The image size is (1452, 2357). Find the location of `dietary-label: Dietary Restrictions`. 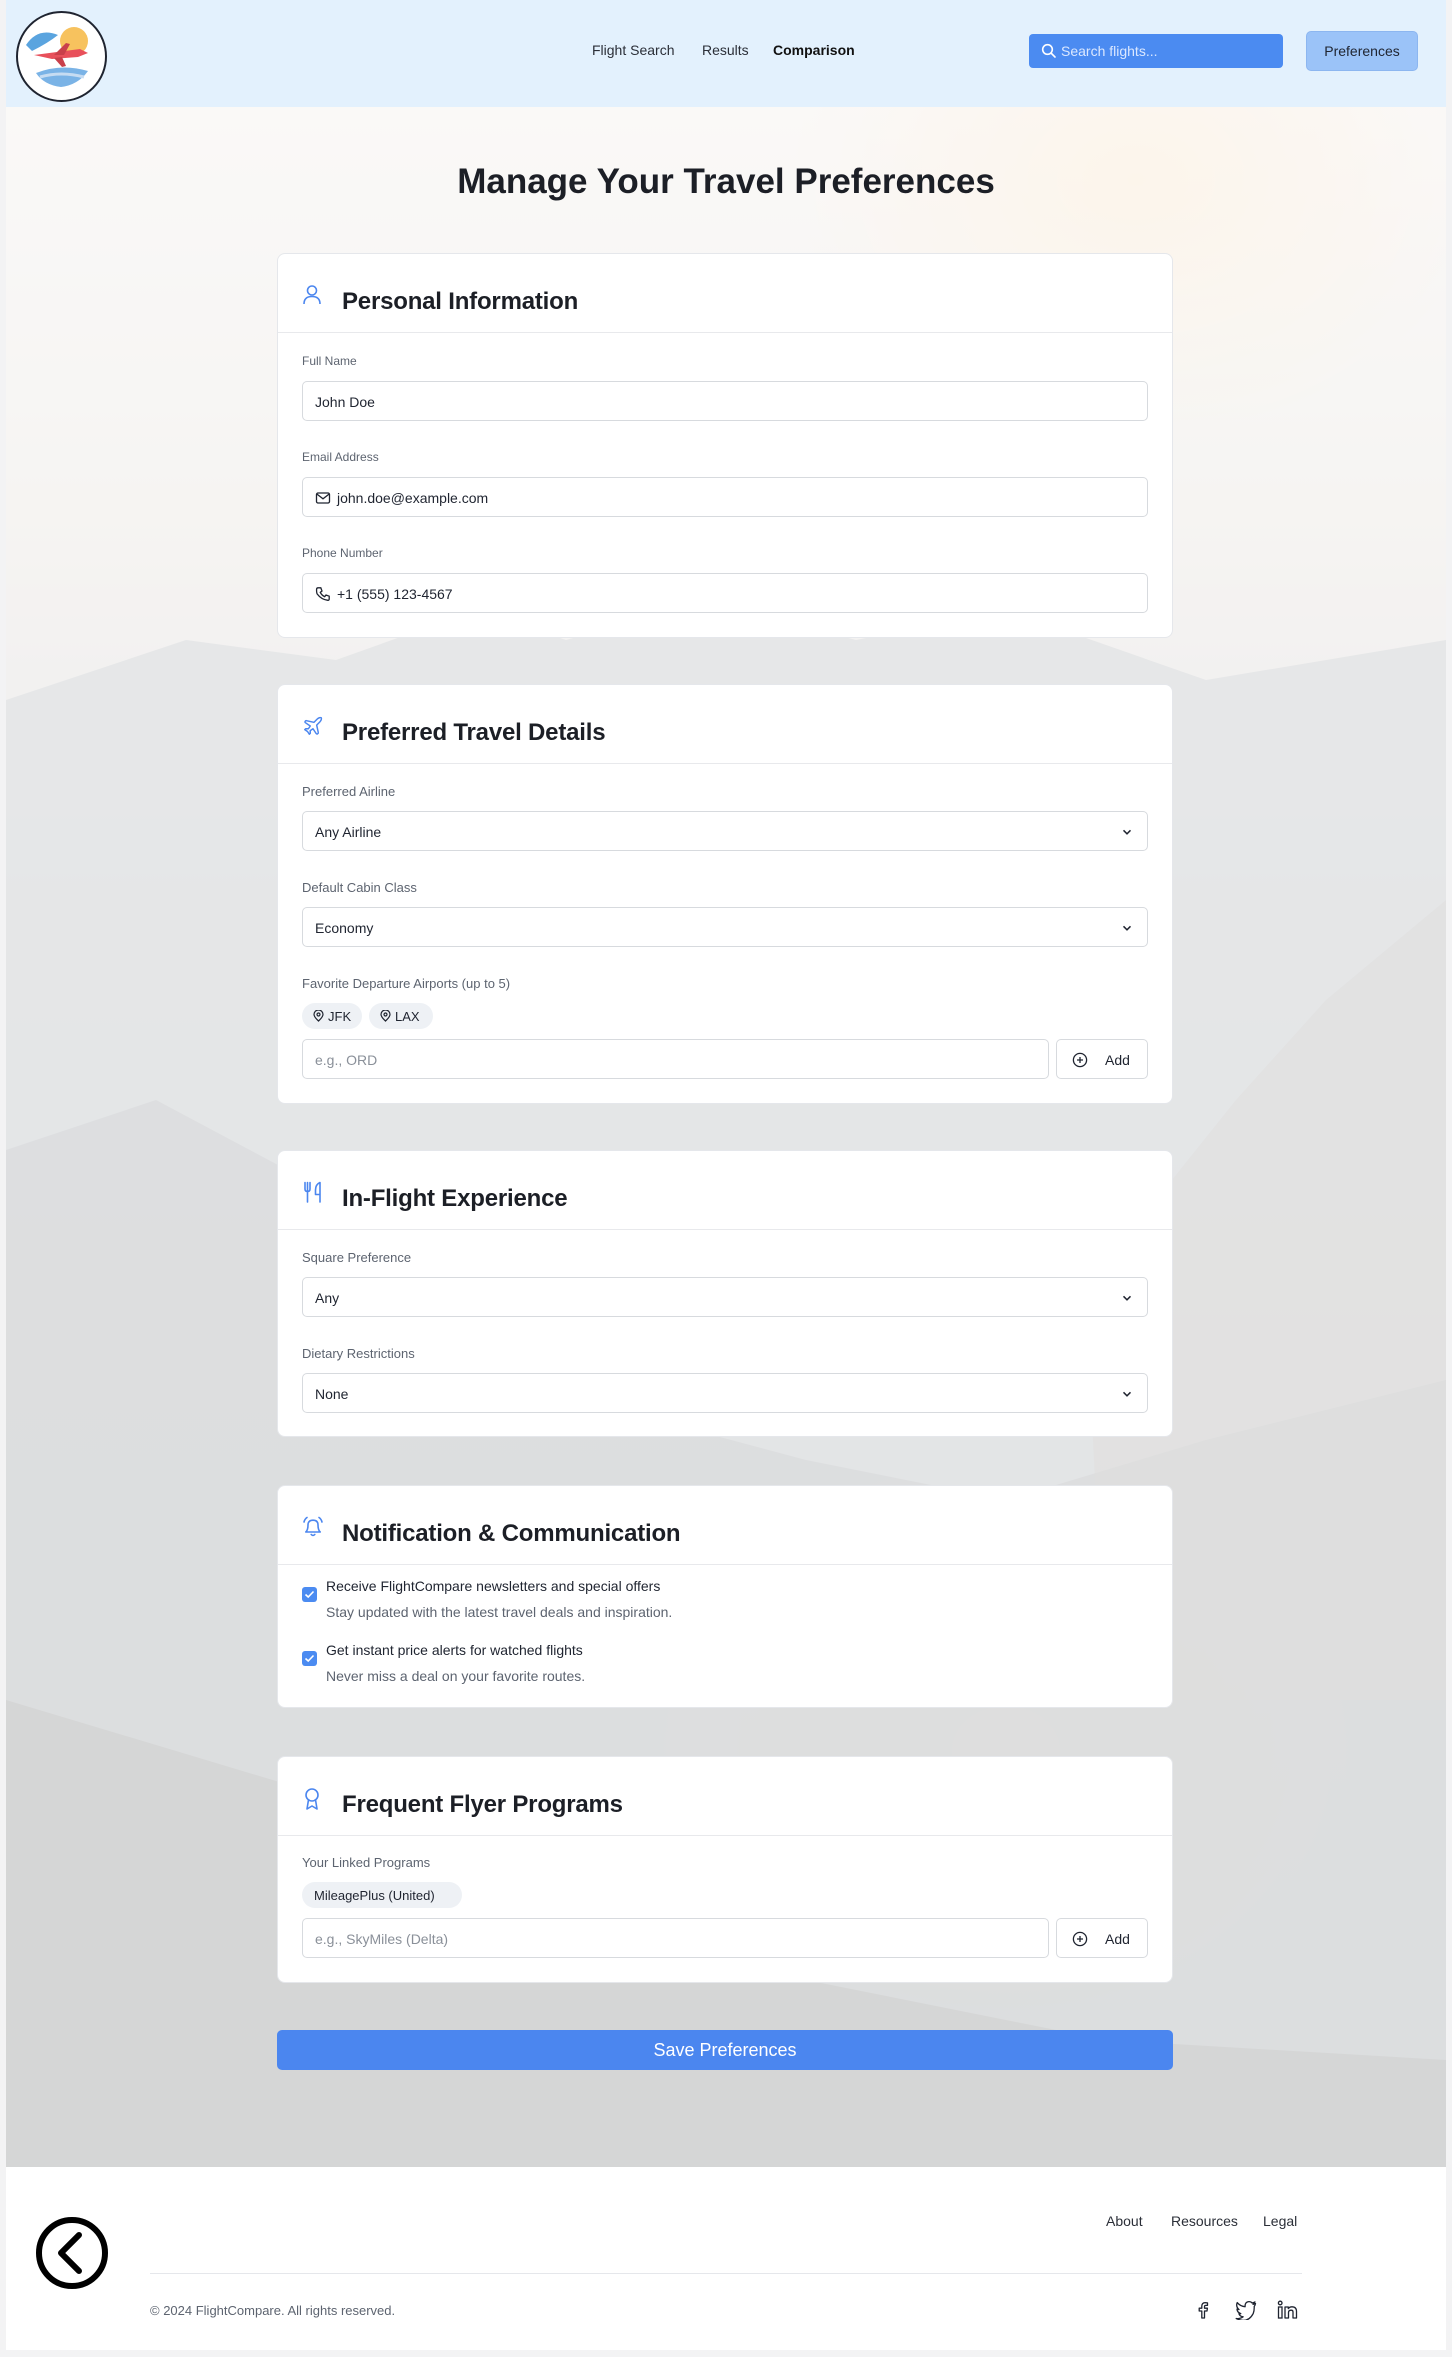

dietary-label: Dietary Restrictions is located at coordinates (358, 1353).